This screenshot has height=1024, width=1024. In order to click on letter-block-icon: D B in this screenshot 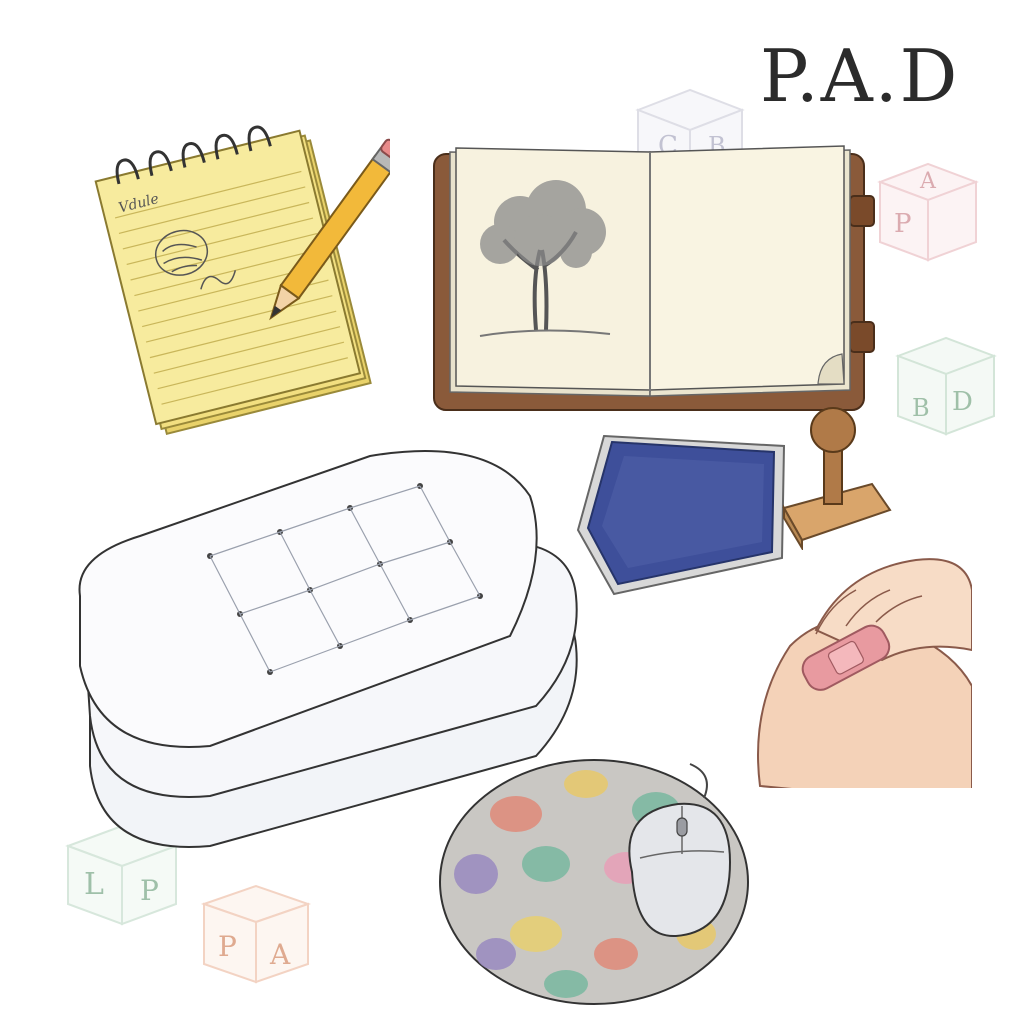, I will do `click(946, 386)`.